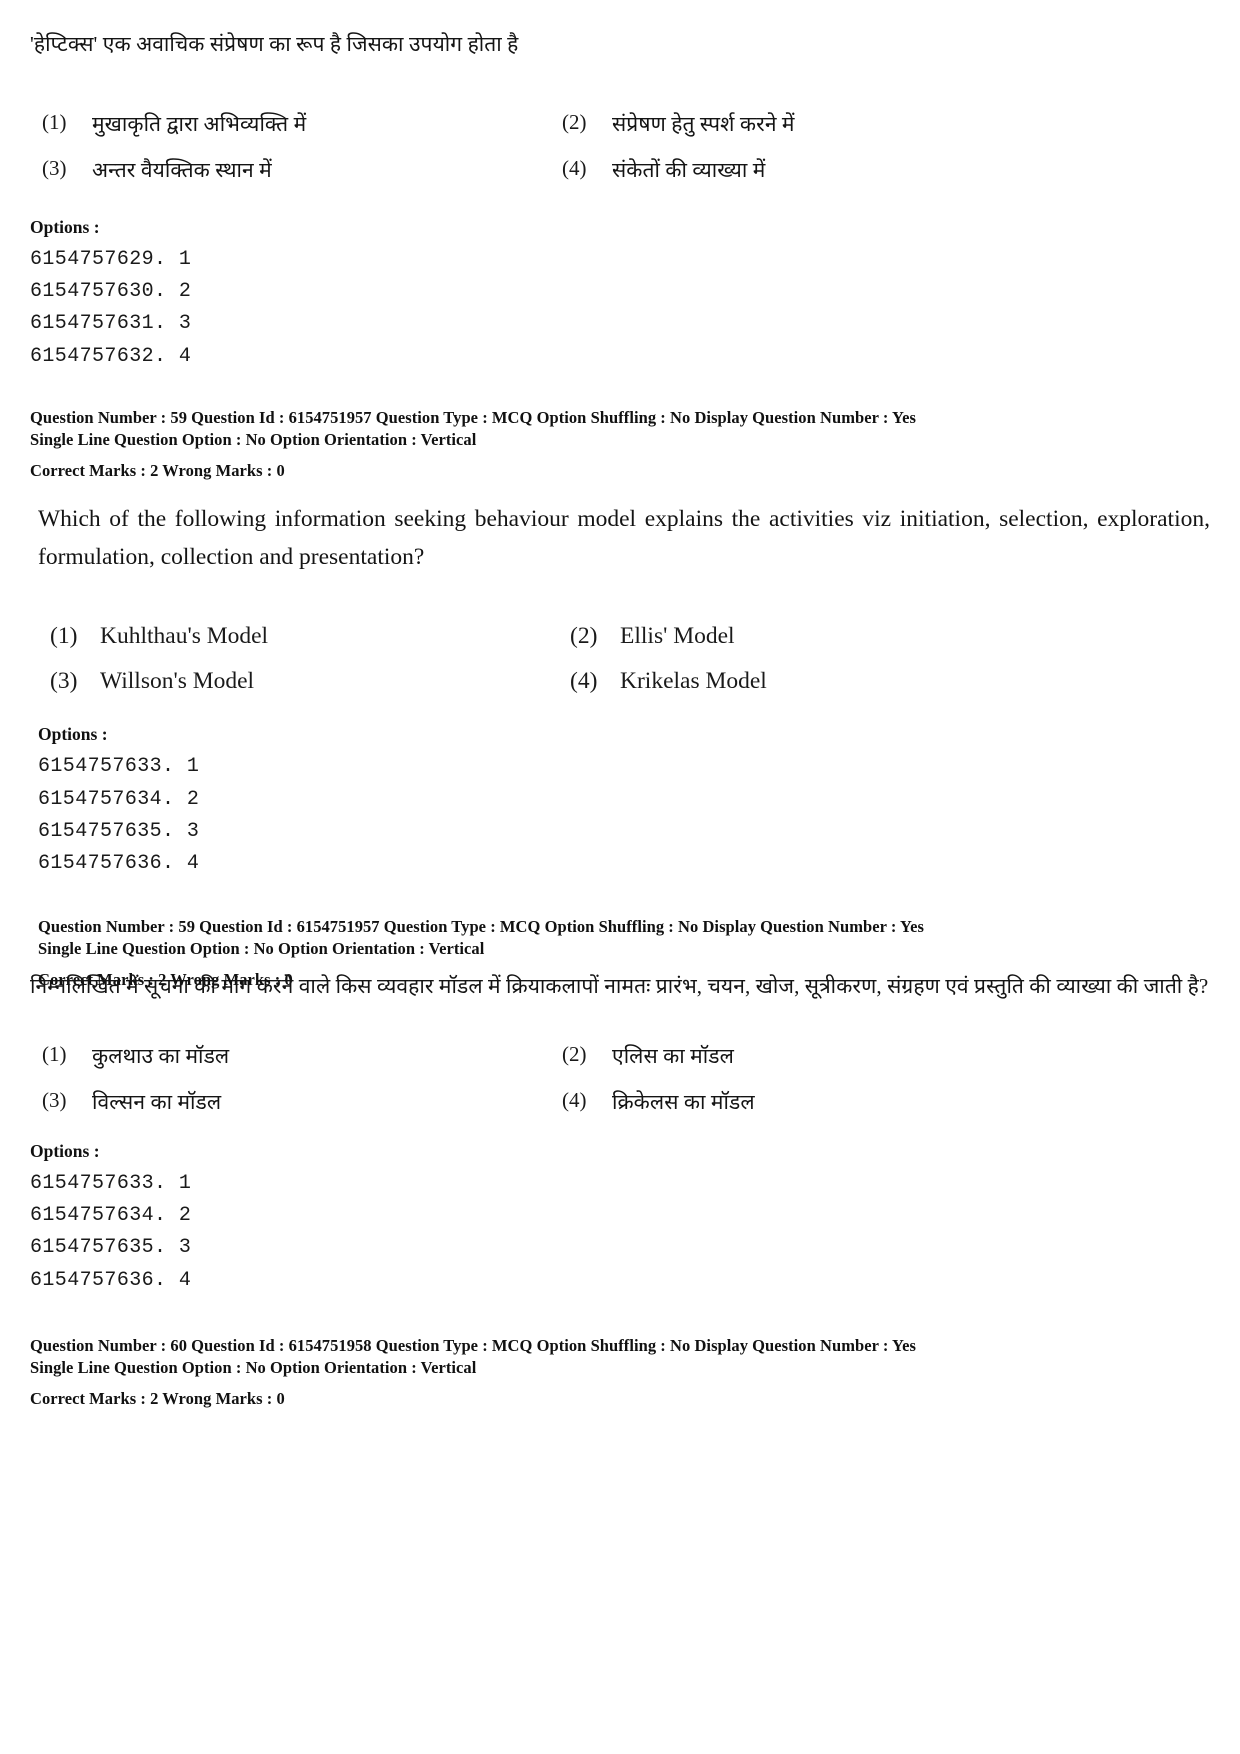 This screenshot has width=1240, height=1754. What do you see at coordinates (177, 681) in the screenshot?
I see `option-label: Willson's Model` at bounding box center [177, 681].